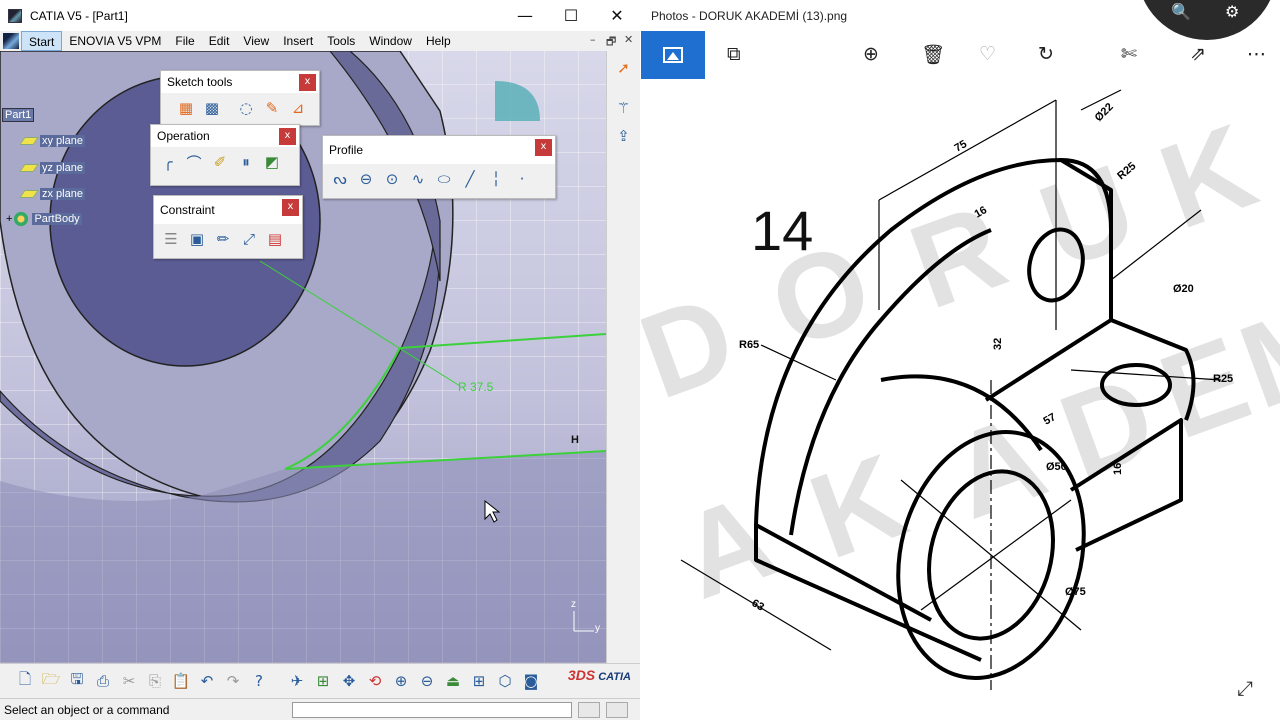  I want to click on project-3d-elements-icon: ◩, so click(272, 162).